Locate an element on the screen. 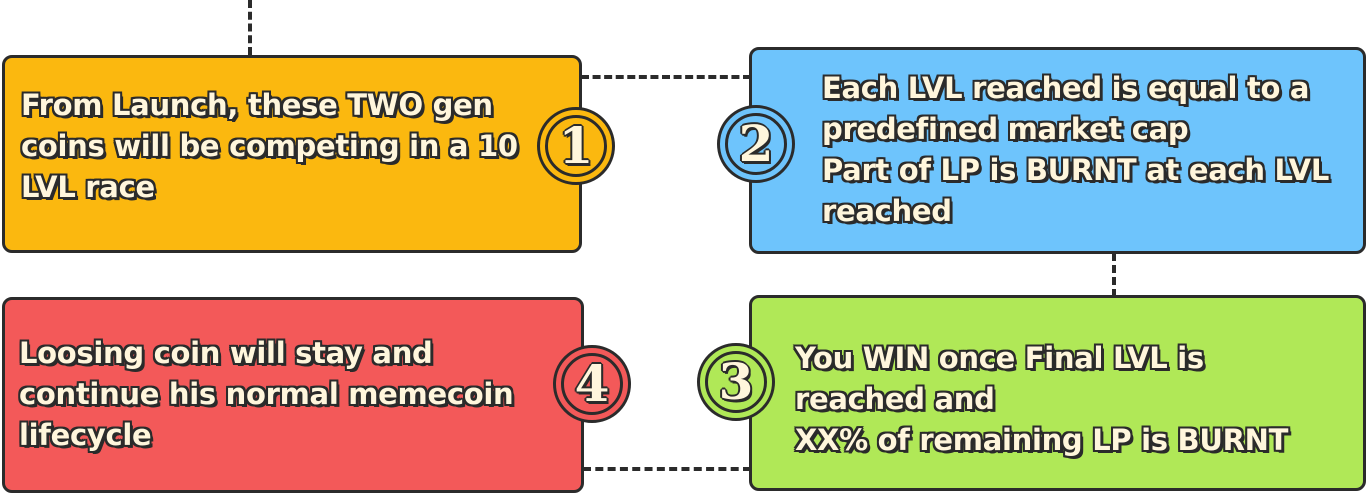  step-3-badge: 3 is located at coordinates (736, 382).